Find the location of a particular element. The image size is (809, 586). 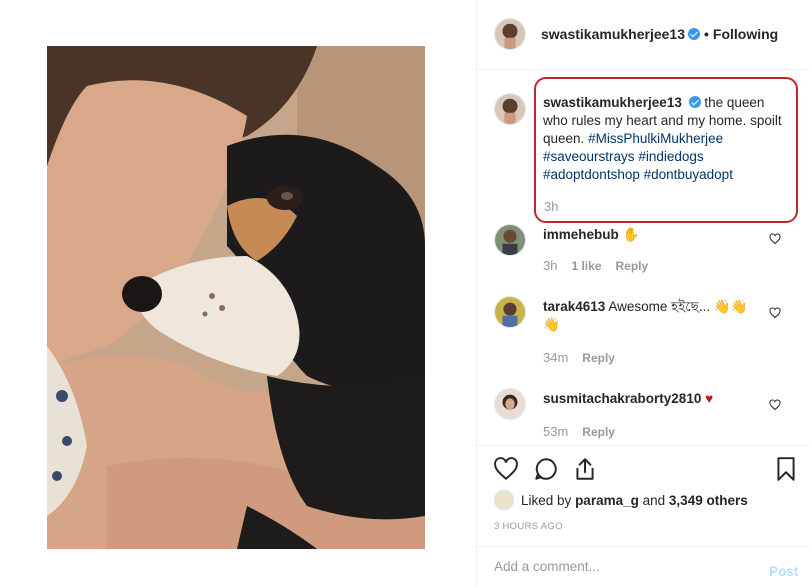

comment-time: 34m is located at coordinates (556, 357).